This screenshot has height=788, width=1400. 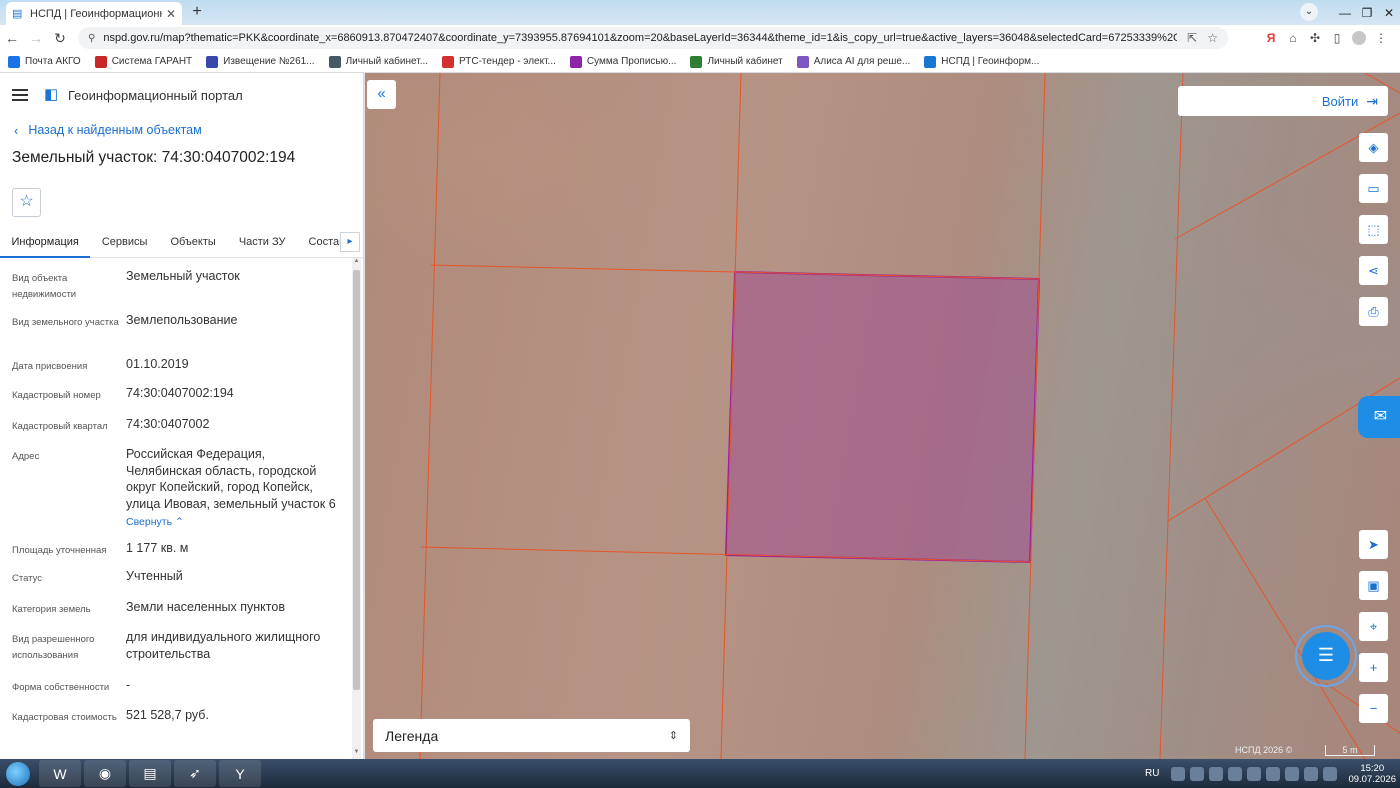 What do you see at coordinates (1389, 13) in the screenshot?
I see `close-window-icon: ✕` at bounding box center [1389, 13].